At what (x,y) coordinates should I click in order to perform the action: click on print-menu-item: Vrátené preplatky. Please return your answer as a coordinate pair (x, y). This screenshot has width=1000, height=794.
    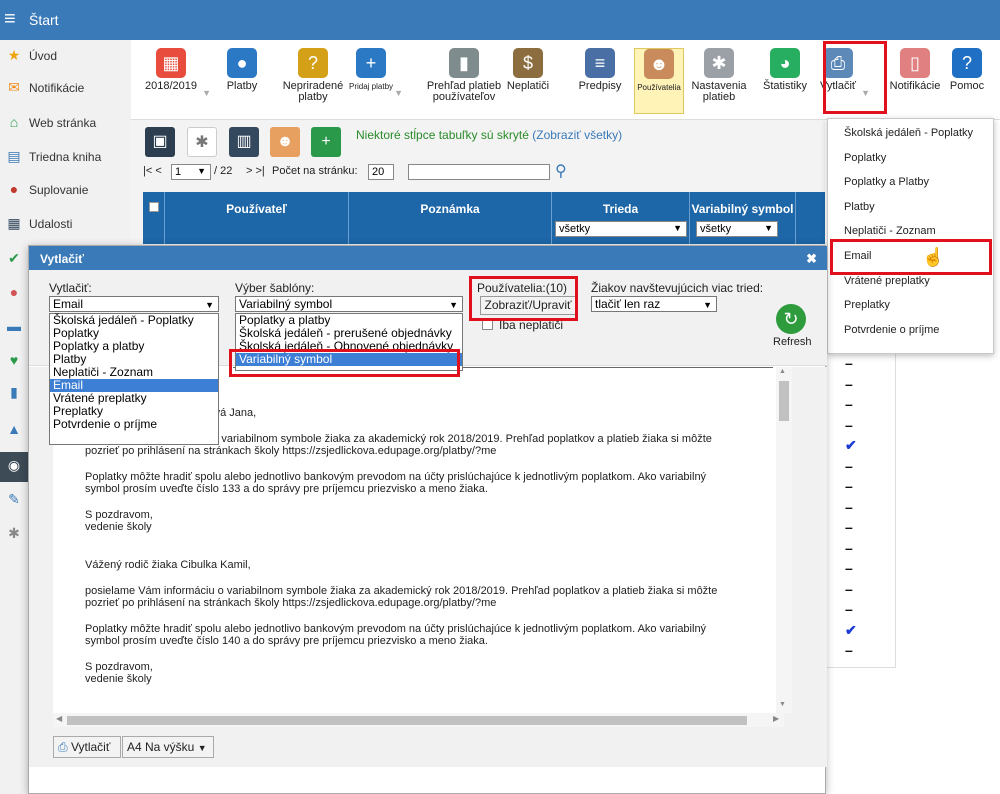
    Looking at the image, I should click on (887, 281).